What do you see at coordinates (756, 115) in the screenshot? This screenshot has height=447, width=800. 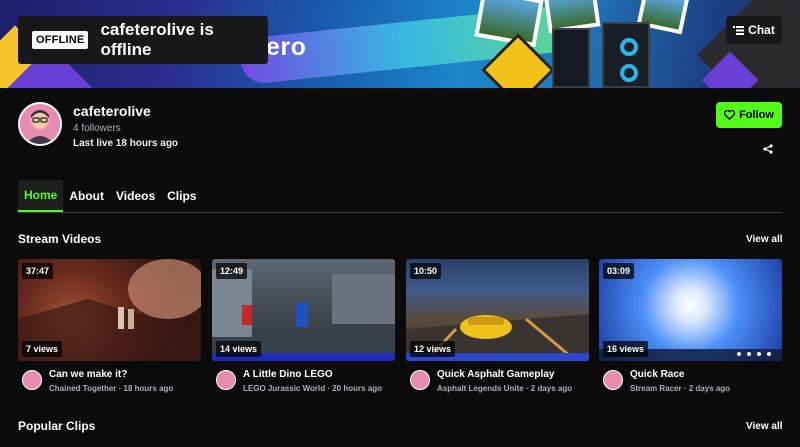 I see `follow-button-label: Follow` at bounding box center [756, 115].